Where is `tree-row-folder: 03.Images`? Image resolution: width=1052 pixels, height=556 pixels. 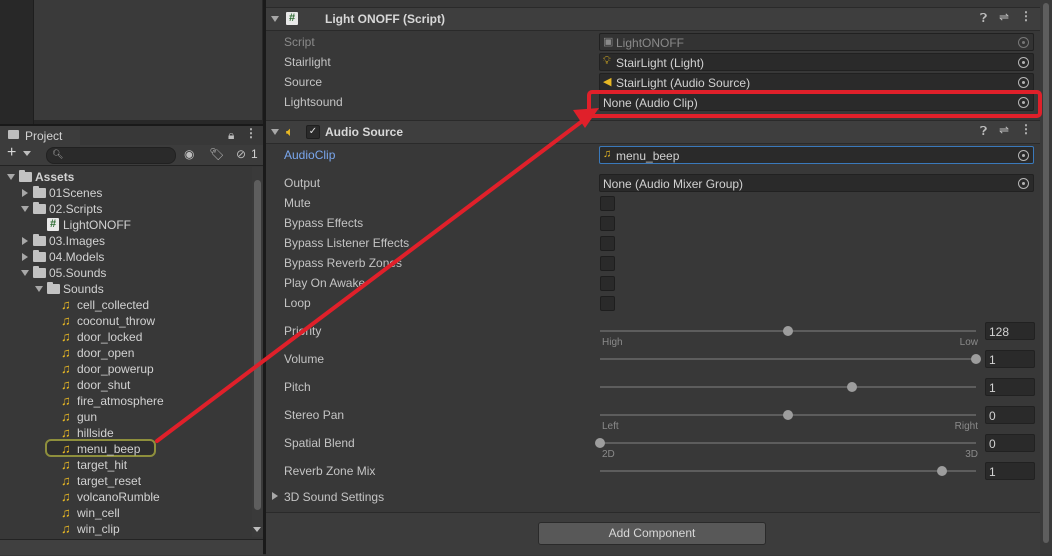 tree-row-folder: 03.Images is located at coordinates (125, 241).